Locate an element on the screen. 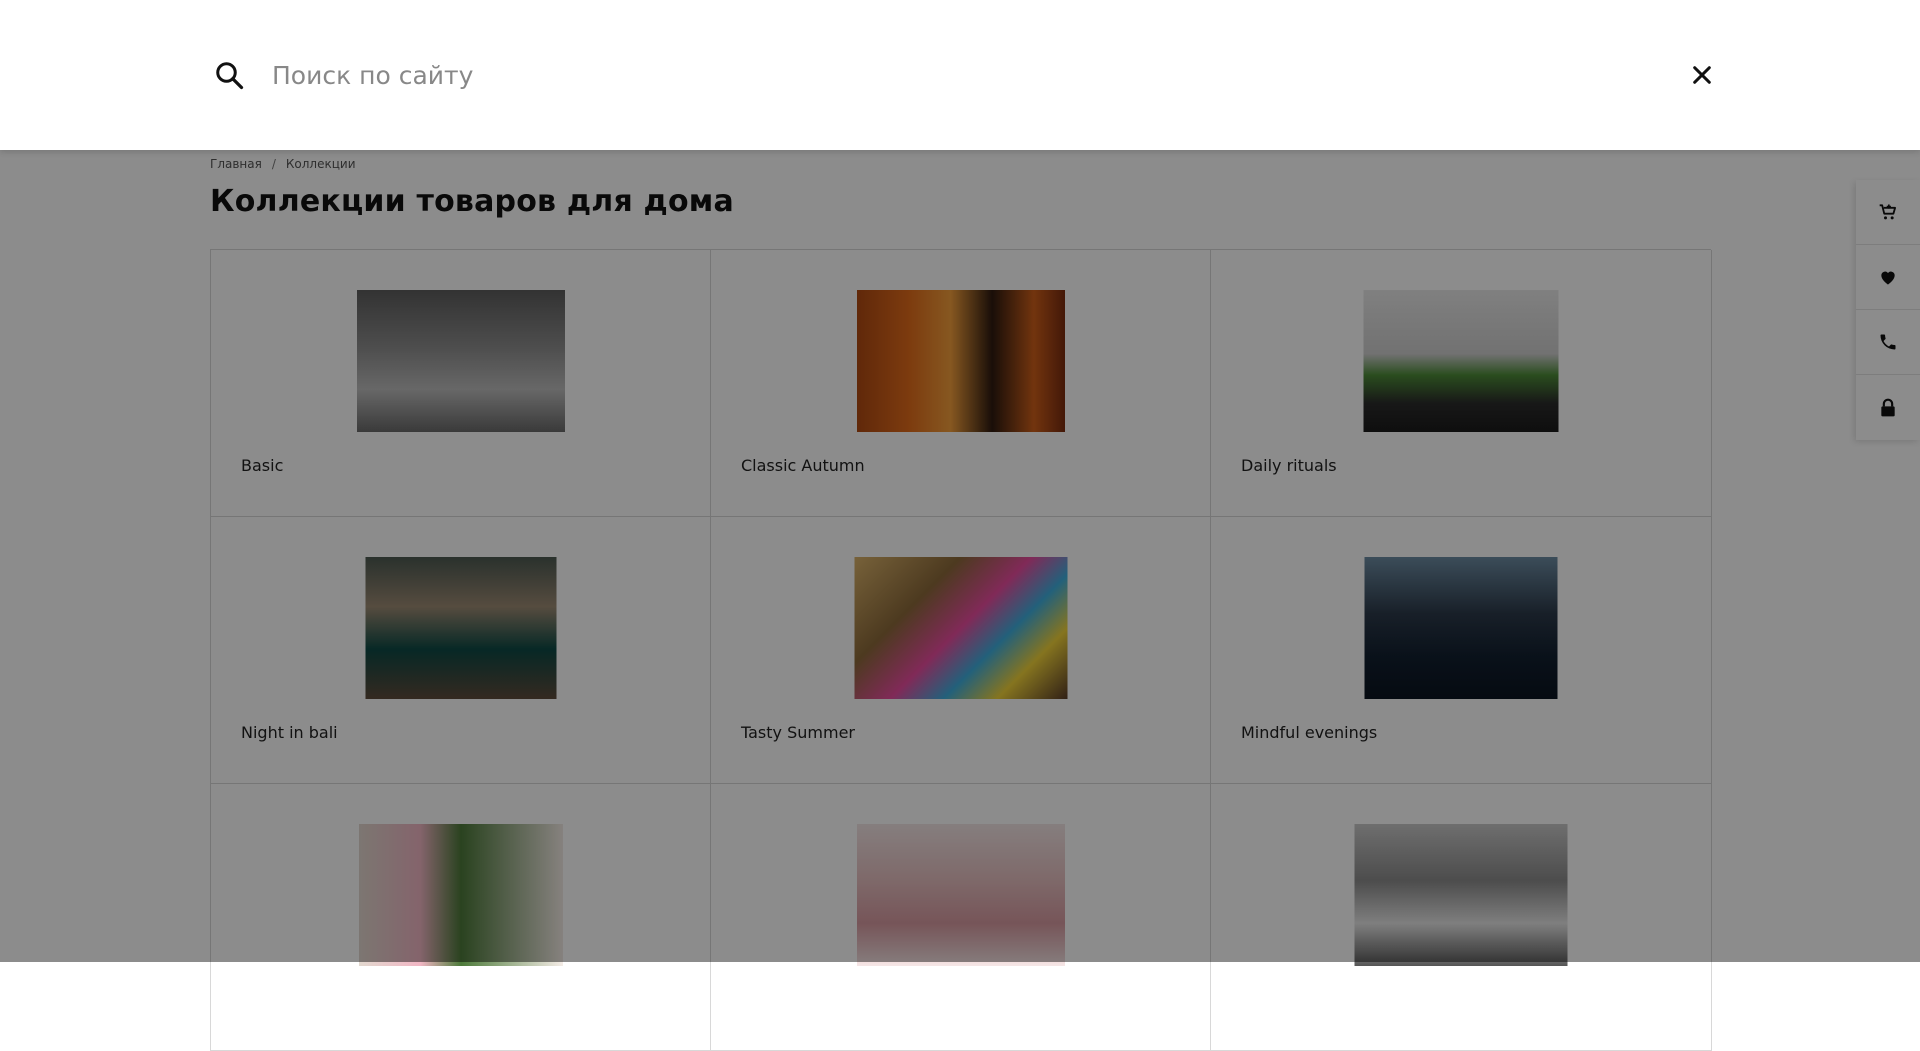  search-input is located at coordinates (970, 75).